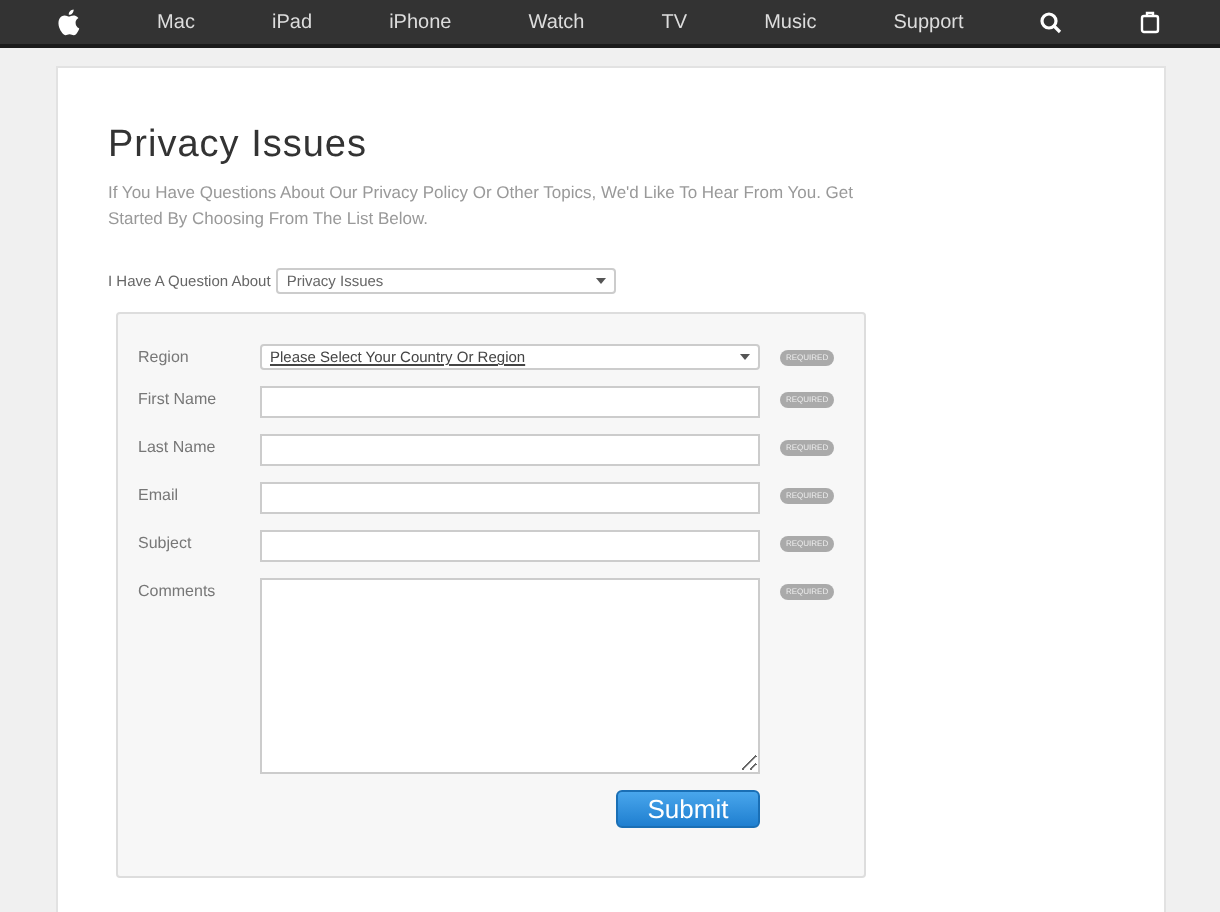 The width and height of the screenshot is (1220, 912). What do you see at coordinates (238, 146) in the screenshot?
I see `page-title: Privacy Issues` at bounding box center [238, 146].